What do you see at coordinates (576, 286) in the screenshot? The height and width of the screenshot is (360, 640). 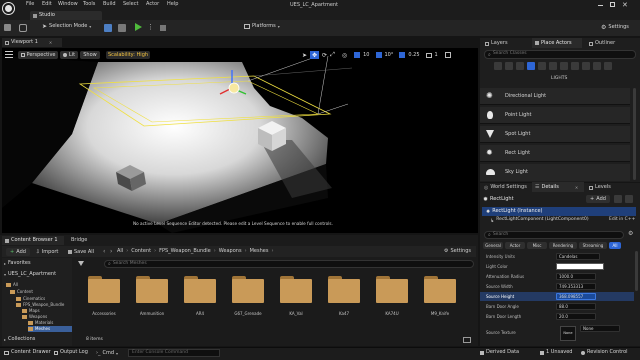 I see `source-width-field: 749.353313` at bounding box center [576, 286].